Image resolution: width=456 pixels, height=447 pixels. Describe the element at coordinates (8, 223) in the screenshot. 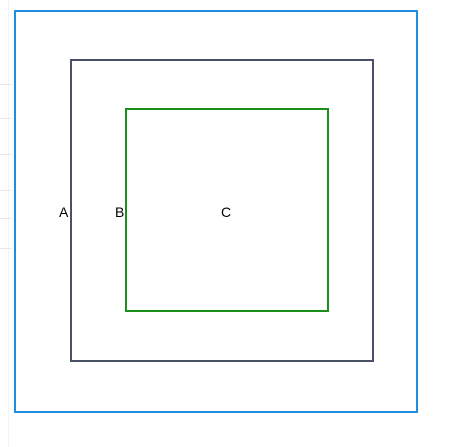

I see `left-panel-edge` at that location.